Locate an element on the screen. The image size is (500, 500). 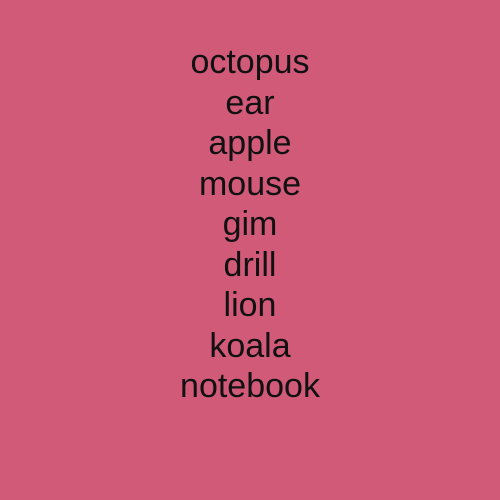
word-item: gim is located at coordinates (250, 224).